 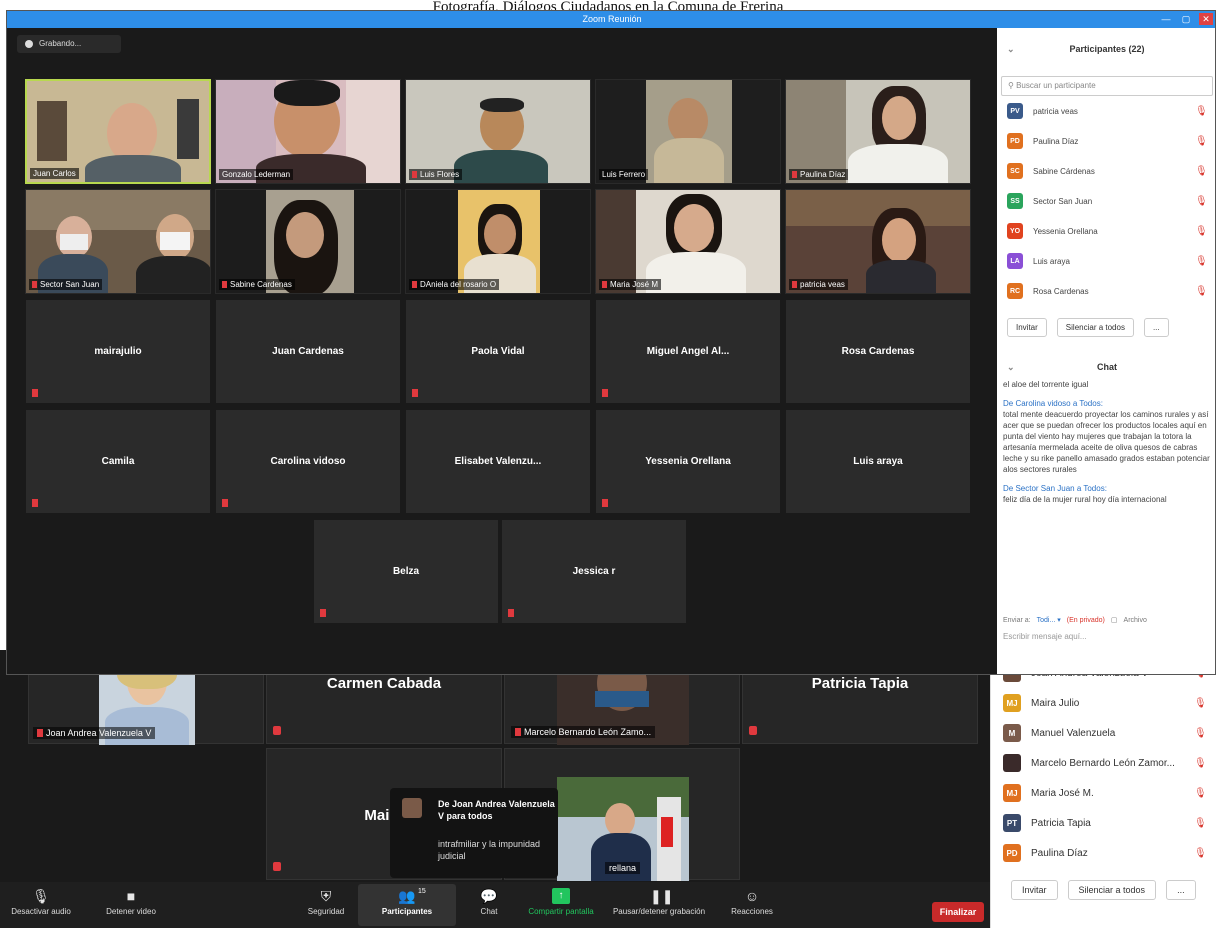 I want to click on participant-row: LA Luis araya 🎙, so click(x=1106, y=261).